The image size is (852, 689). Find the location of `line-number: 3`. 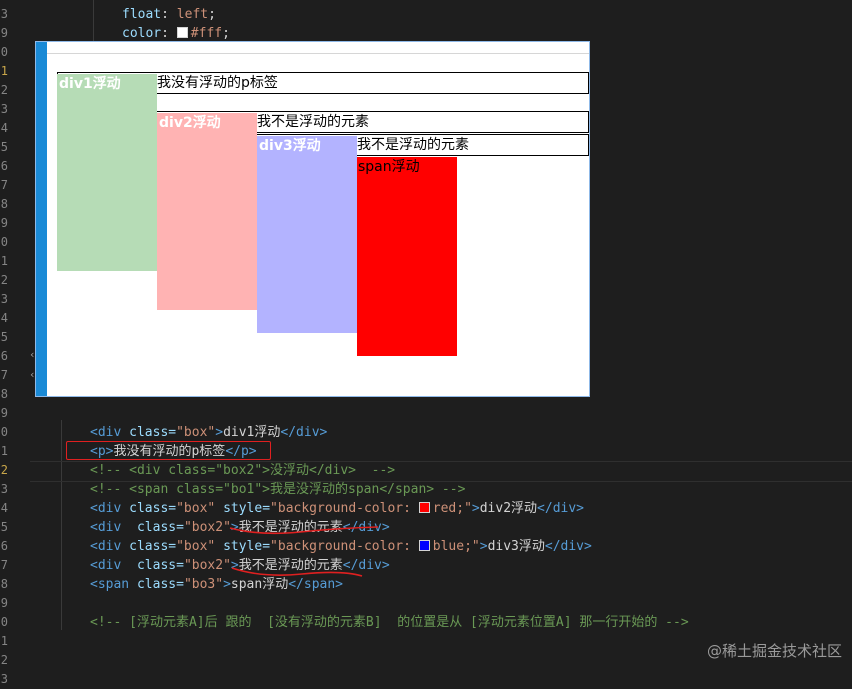

line-number: 3 is located at coordinates (4, 679).